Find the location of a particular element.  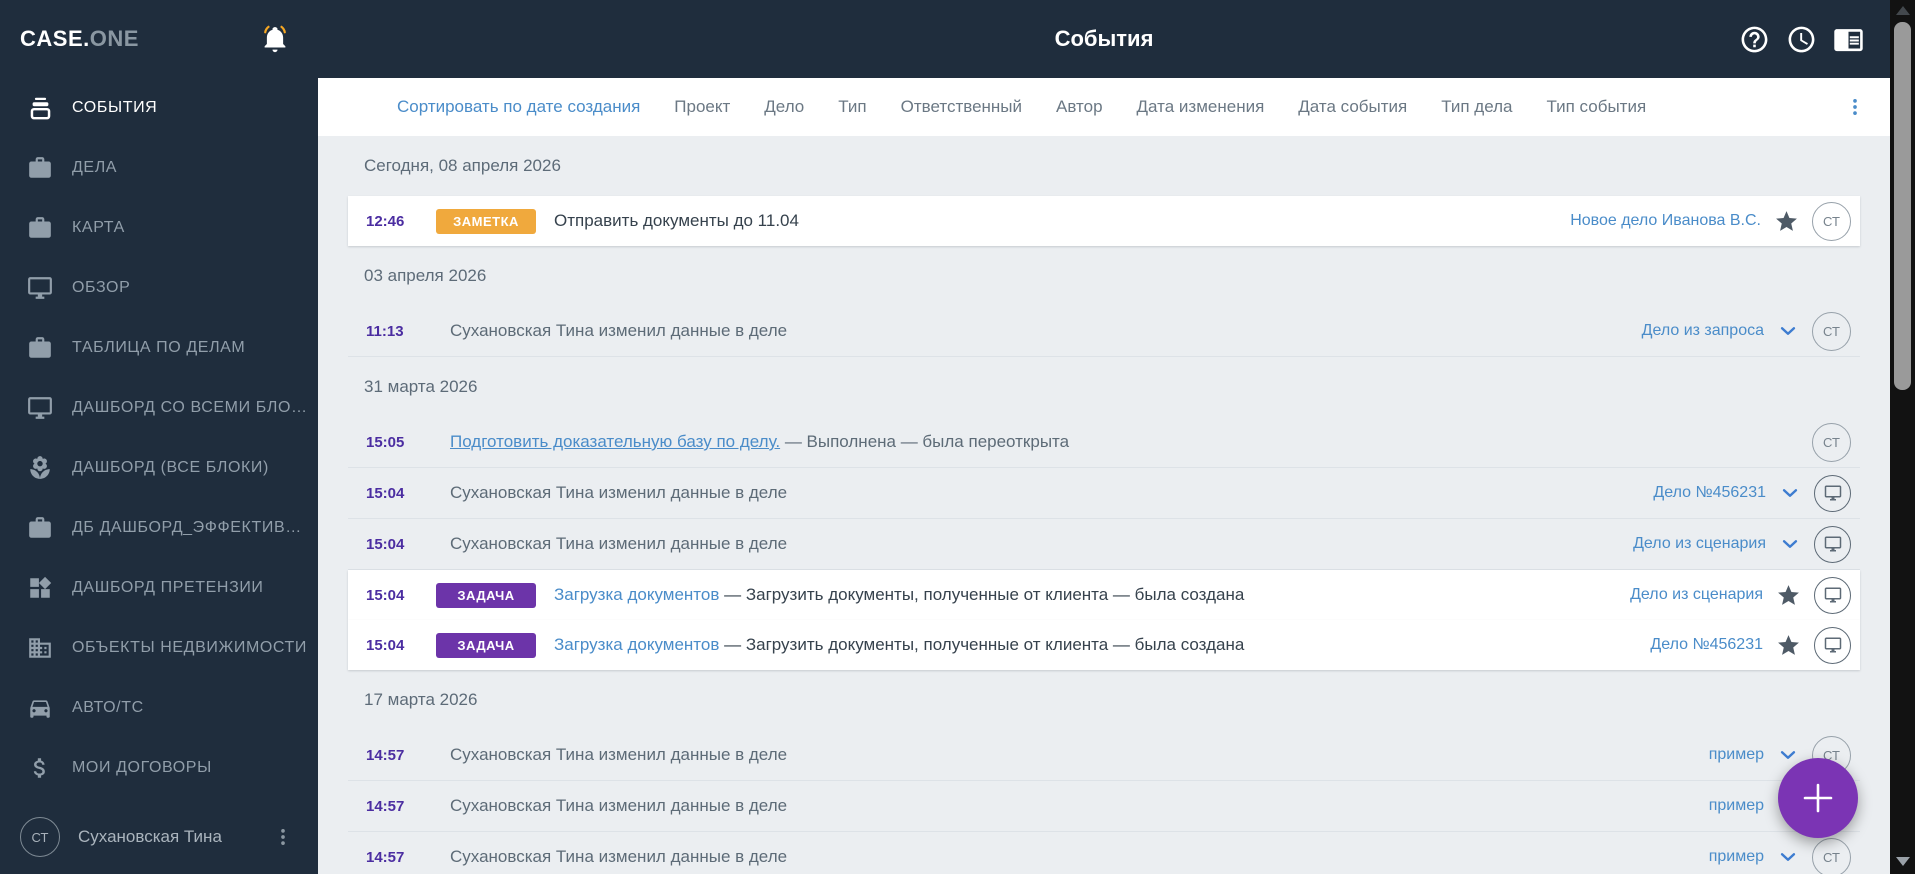

user-name: Сухановская Тина is located at coordinates (150, 836).